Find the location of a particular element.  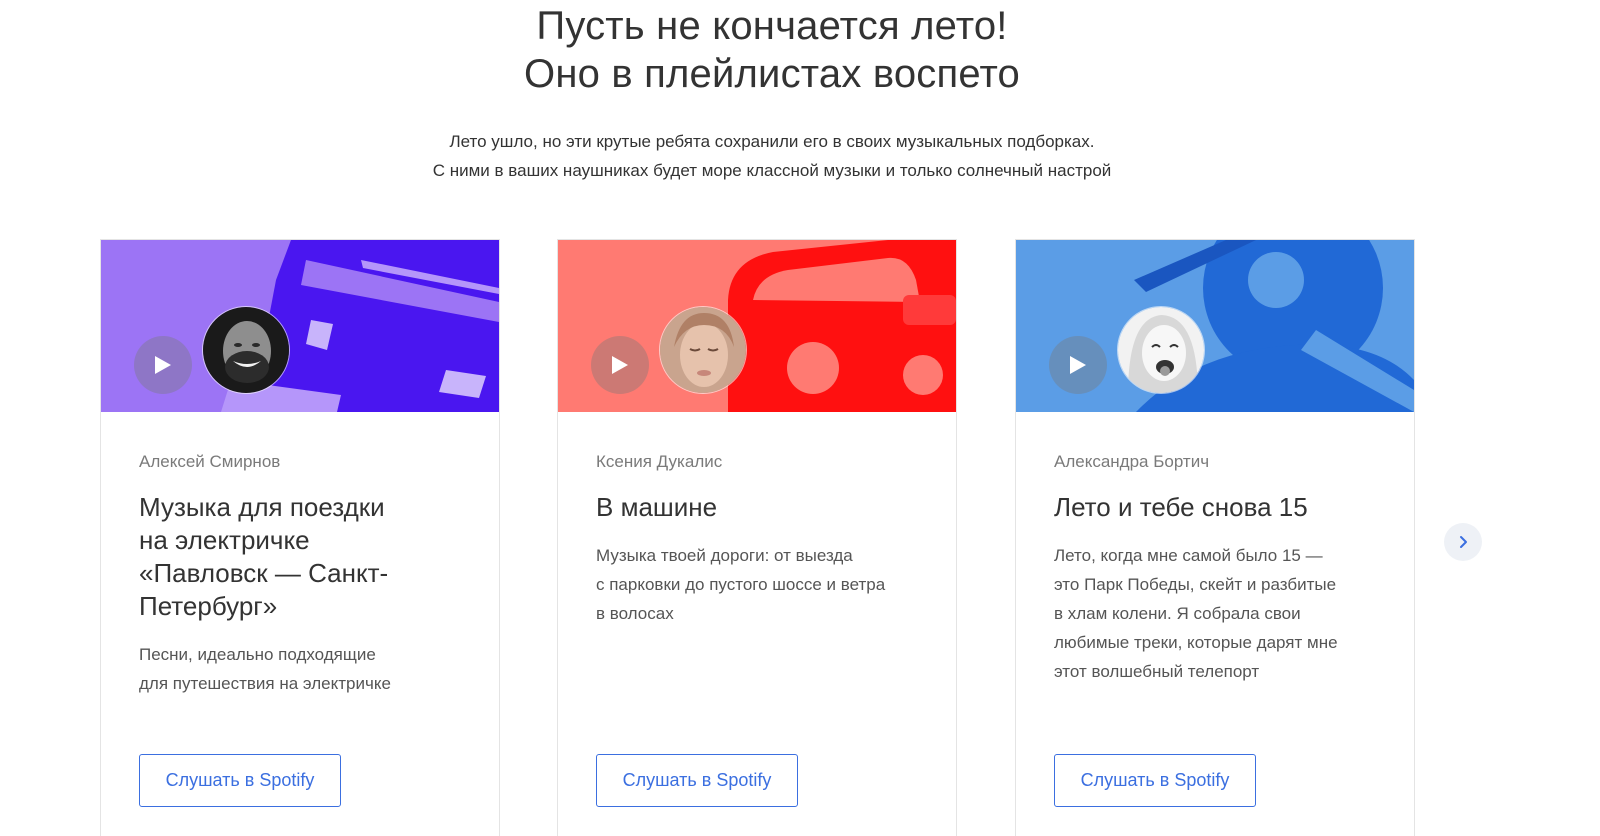

card-desc-line: Песни, идеально подходящие is located at coordinates (257, 654).